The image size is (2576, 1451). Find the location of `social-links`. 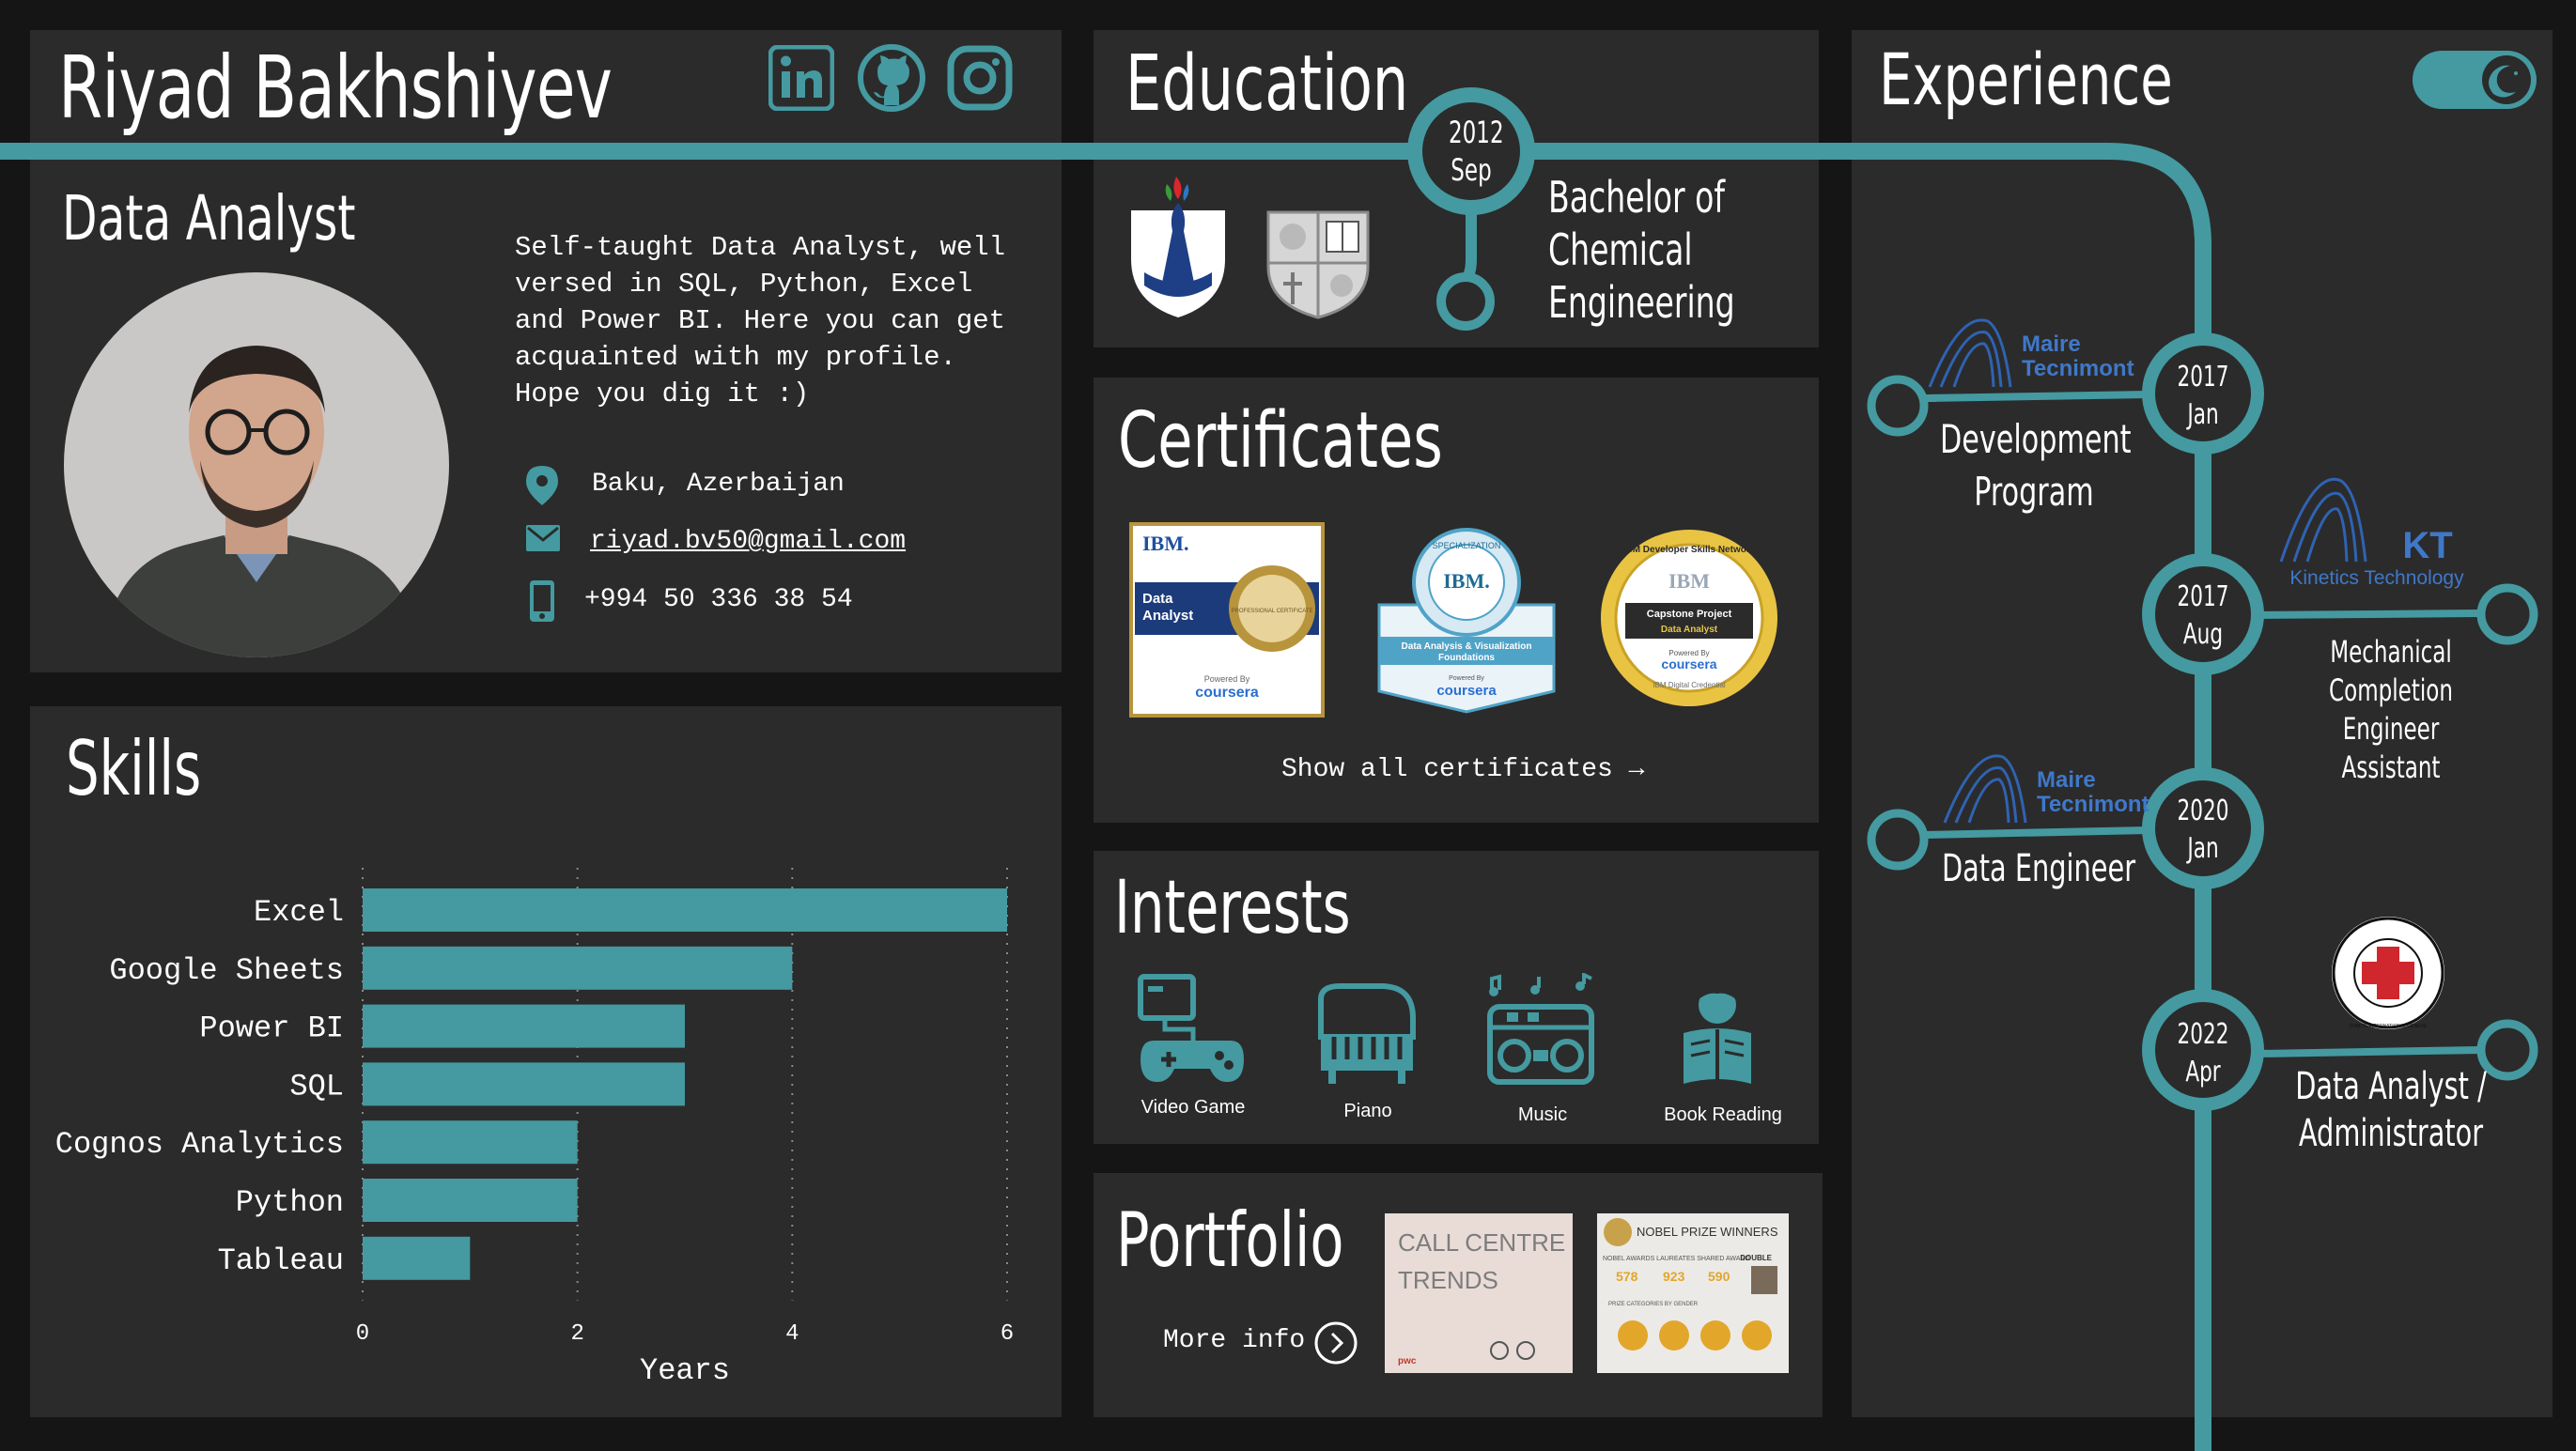

social-links is located at coordinates (892, 78).